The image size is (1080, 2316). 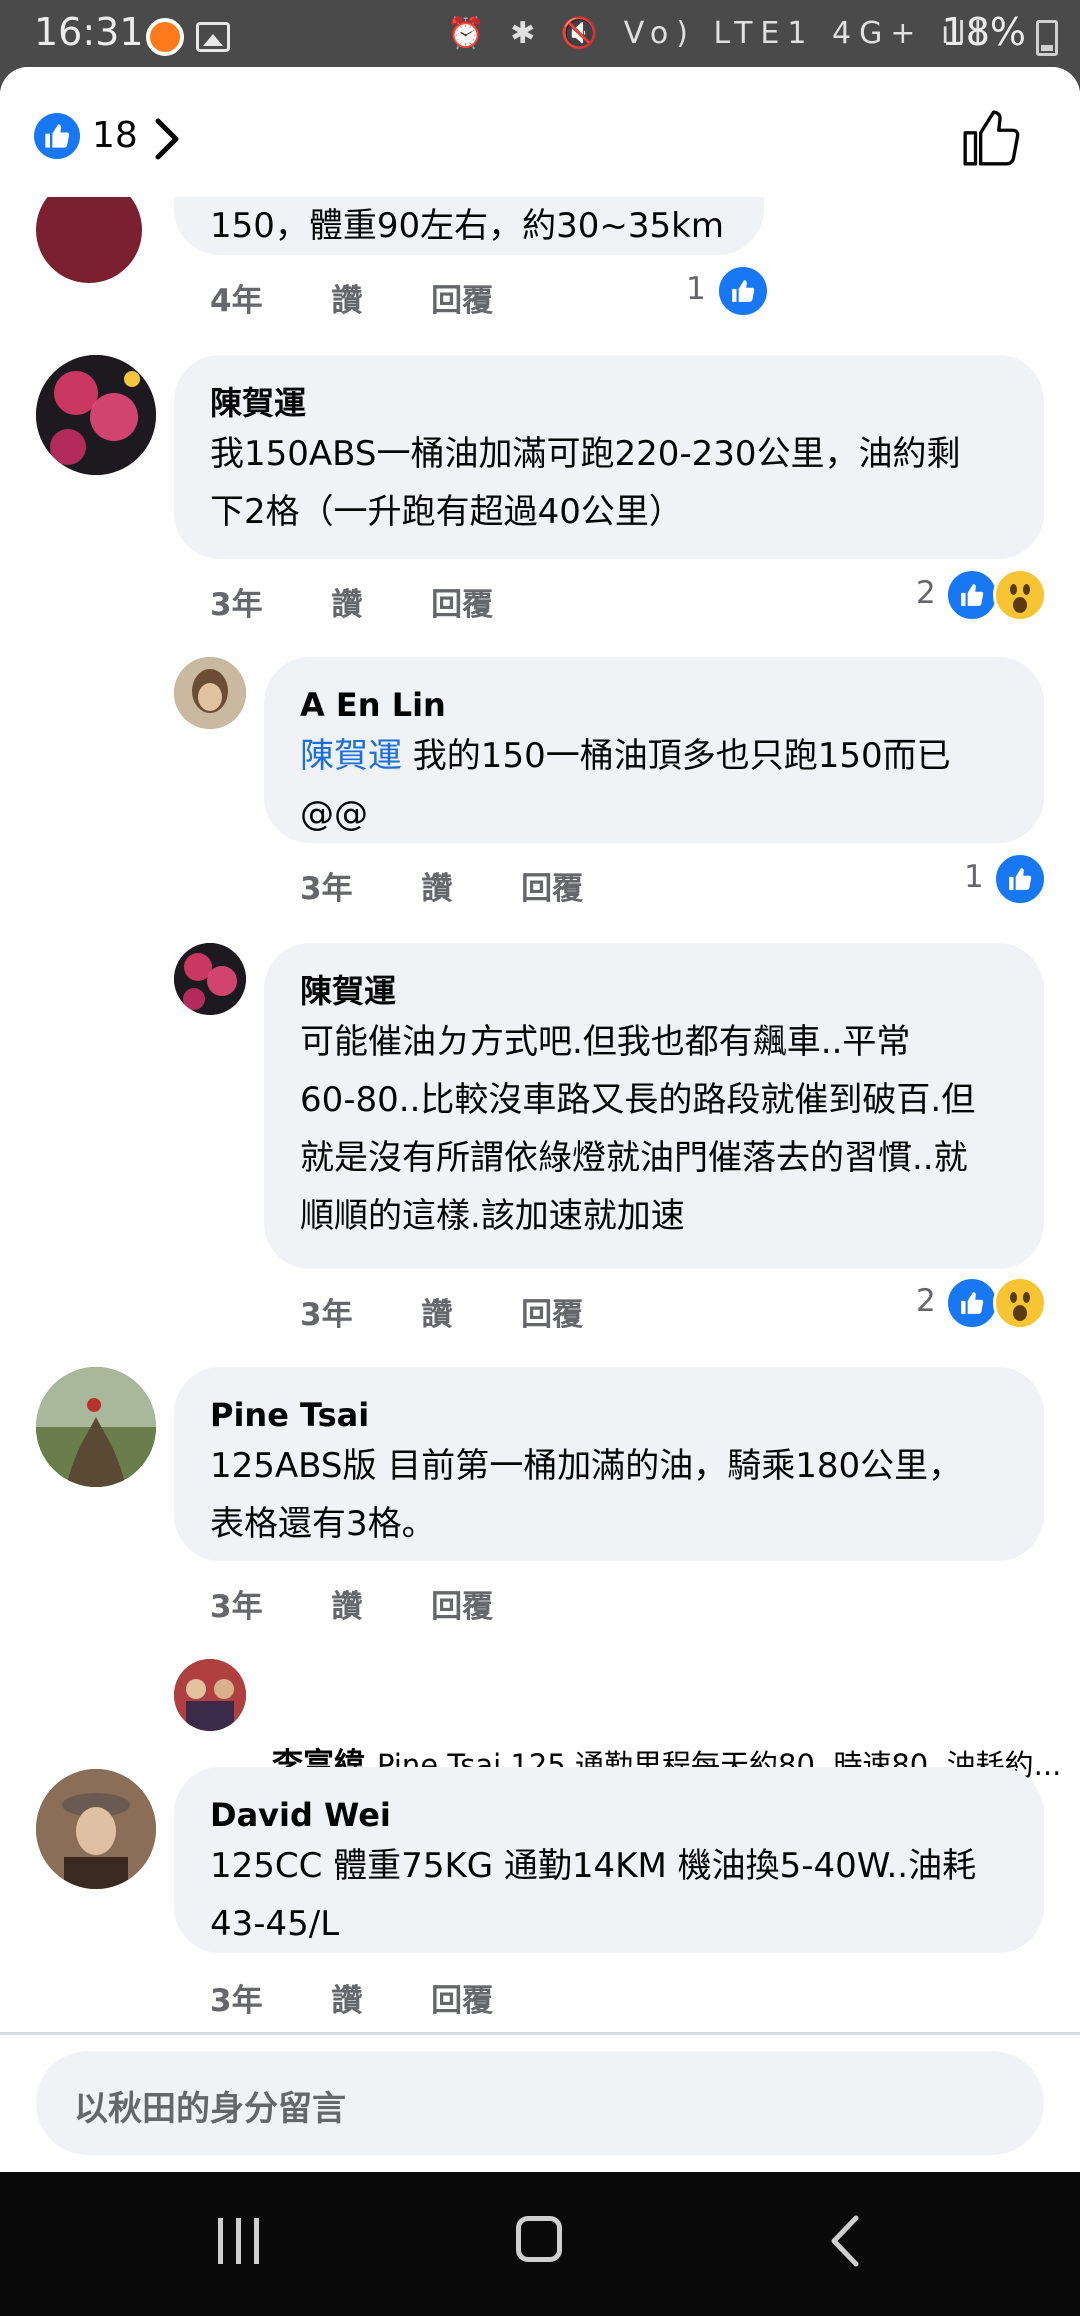 I want to click on status-time: 16:31, so click(x=89, y=32).